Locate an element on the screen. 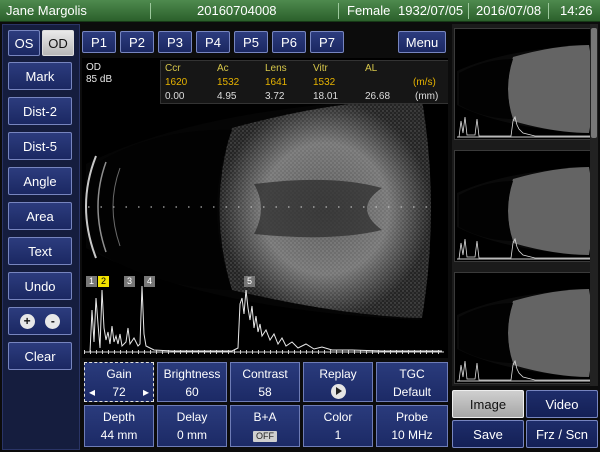  length-vitr: 18.01 is located at coordinates (326, 96).